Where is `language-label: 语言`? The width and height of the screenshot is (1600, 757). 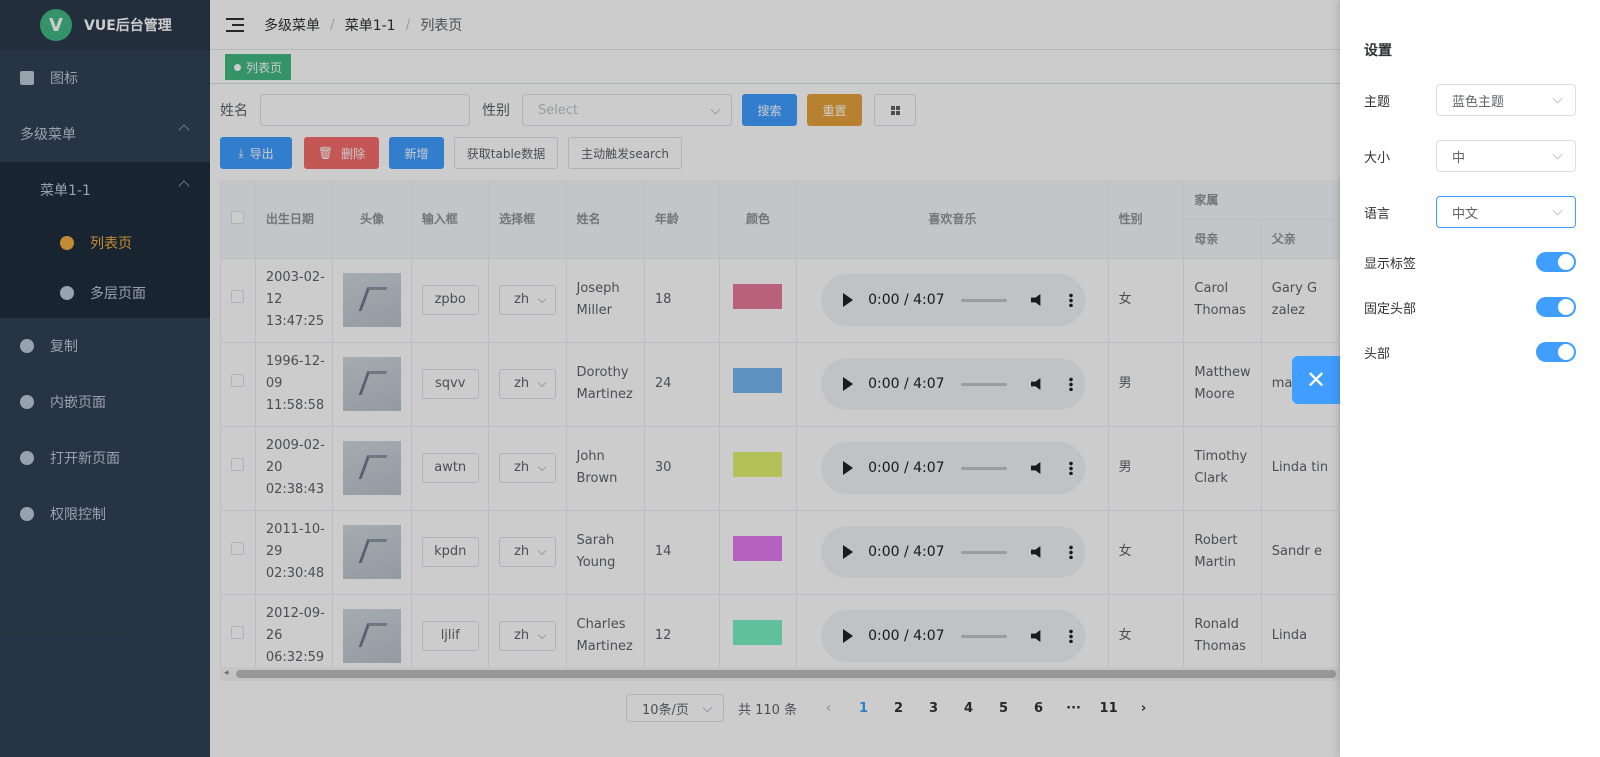 language-label: 语言 is located at coordinates (1377, 214).